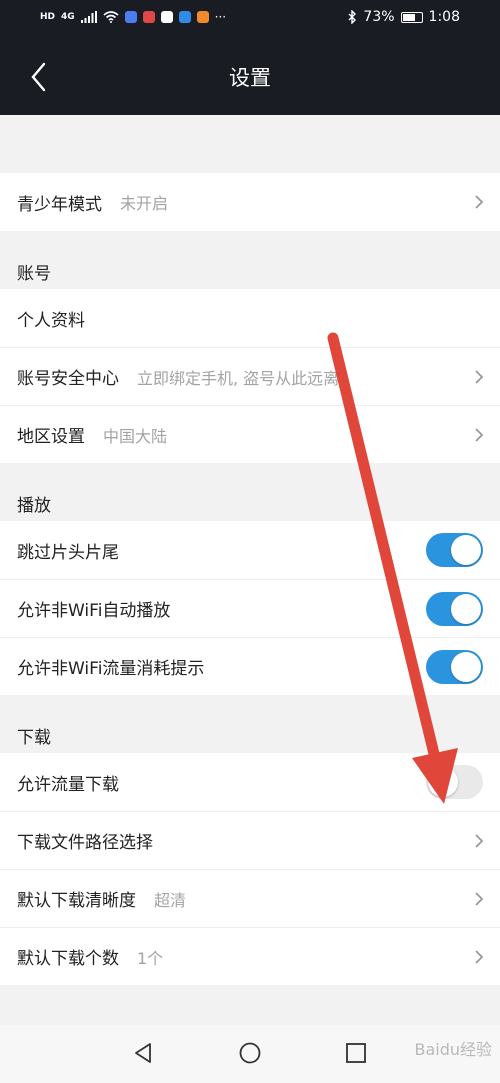  What do you see at coordinates (250, 1053) in the screenshot?
I see `nav-home-icon` at bounding box center [250, 1053].